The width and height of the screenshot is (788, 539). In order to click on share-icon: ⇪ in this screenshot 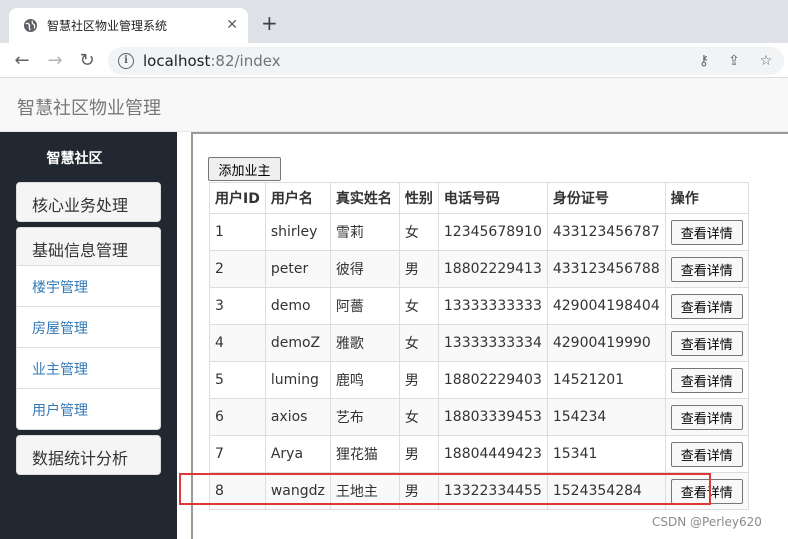, I will do `click(734, 61)`.